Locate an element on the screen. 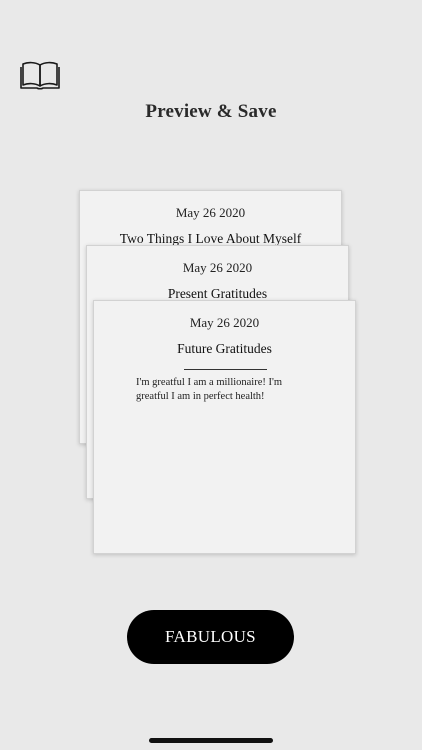  card-heading: Future Gratitudes is located at coordinates (224, 348).